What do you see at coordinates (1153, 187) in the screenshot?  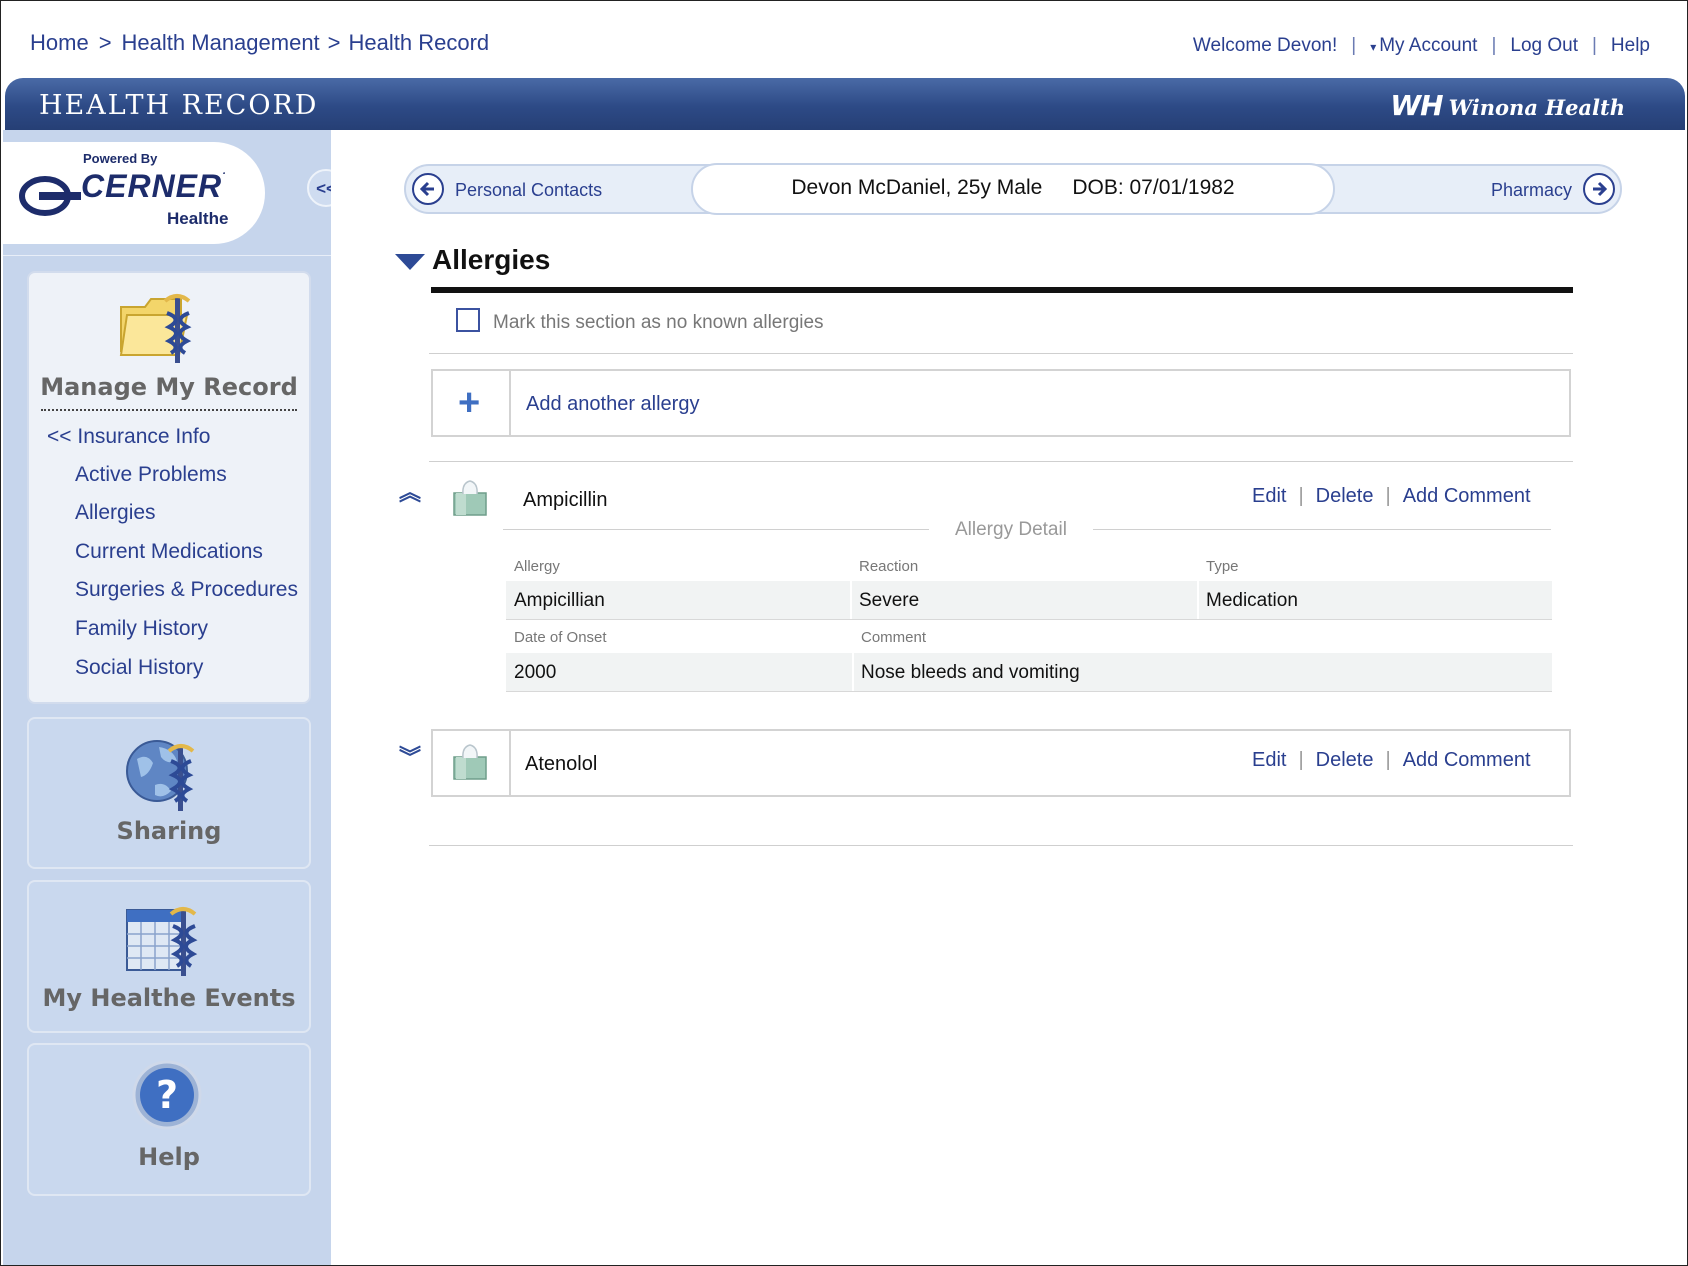 I see `patient-dob: DOB: 07/01/1982` at bounding box center [1153, 187].